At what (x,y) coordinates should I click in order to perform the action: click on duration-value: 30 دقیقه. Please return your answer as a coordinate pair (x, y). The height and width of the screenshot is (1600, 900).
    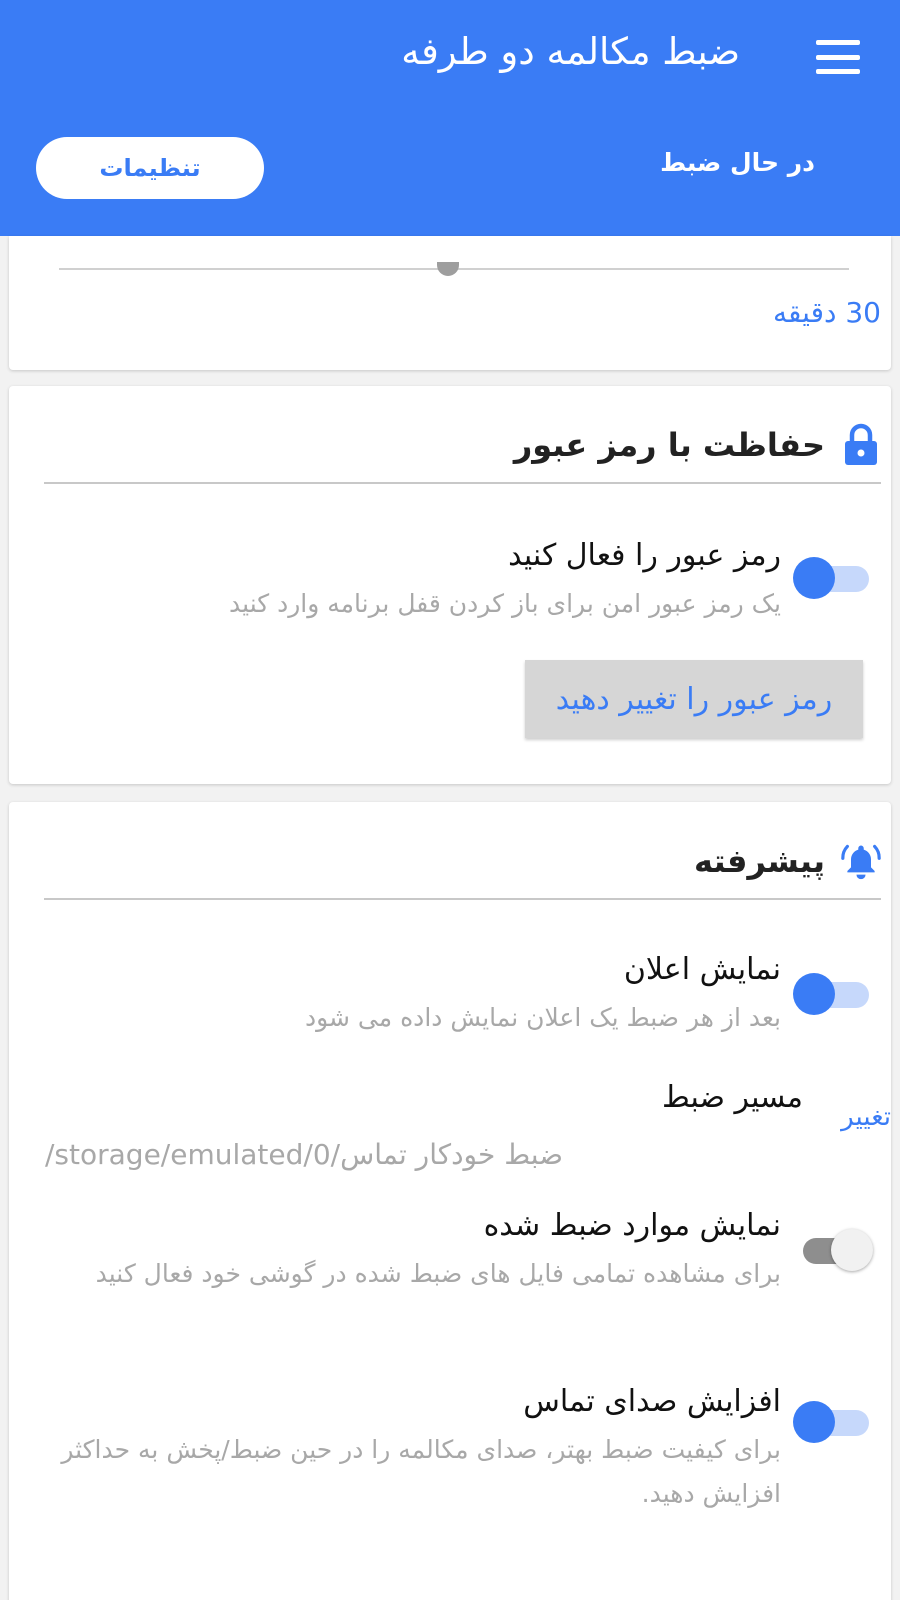
    Looking at the image, I should click on (826, 312).